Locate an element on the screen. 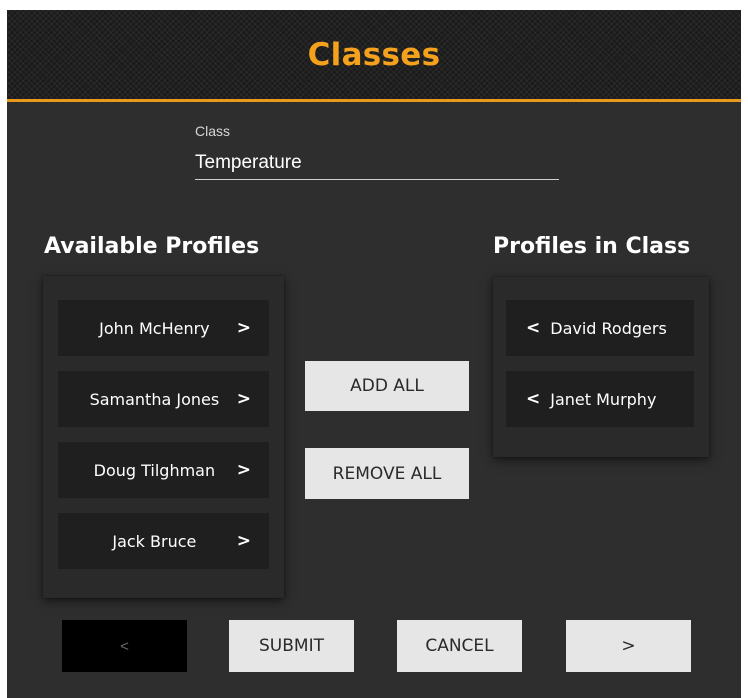 The image size is (748, 698). available-profile-item: Doug Tilghman > is located at coordinates (163, 470).